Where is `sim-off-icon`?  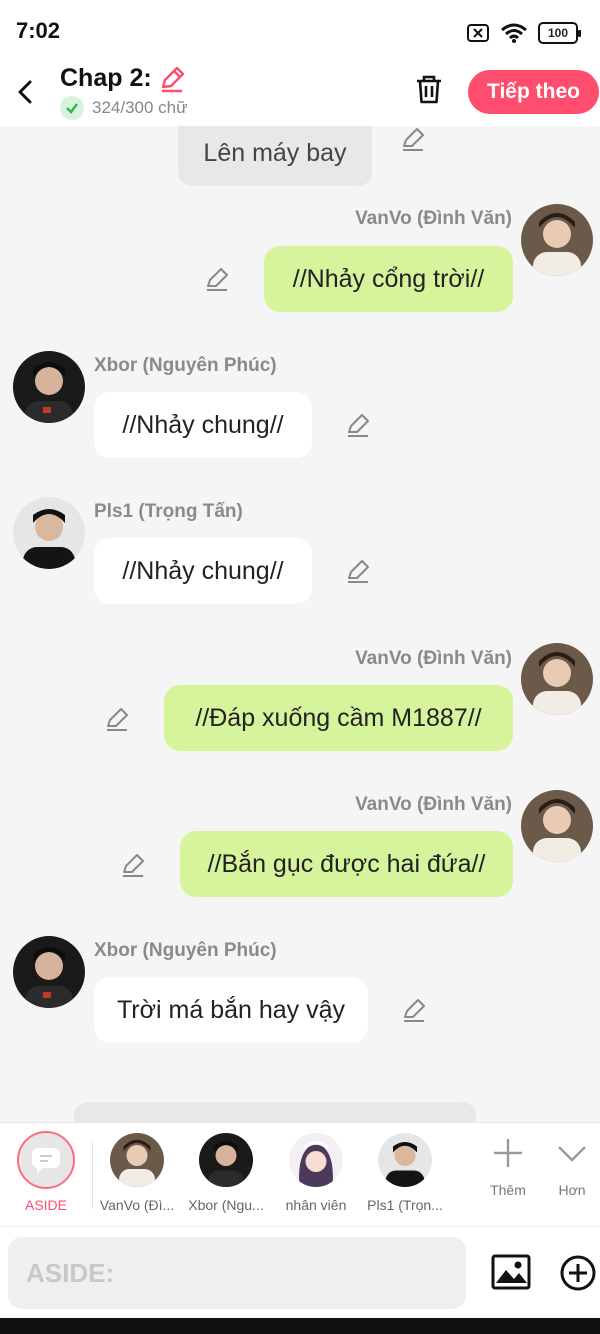 sim-off-icon is located at coordinates (478, 33).